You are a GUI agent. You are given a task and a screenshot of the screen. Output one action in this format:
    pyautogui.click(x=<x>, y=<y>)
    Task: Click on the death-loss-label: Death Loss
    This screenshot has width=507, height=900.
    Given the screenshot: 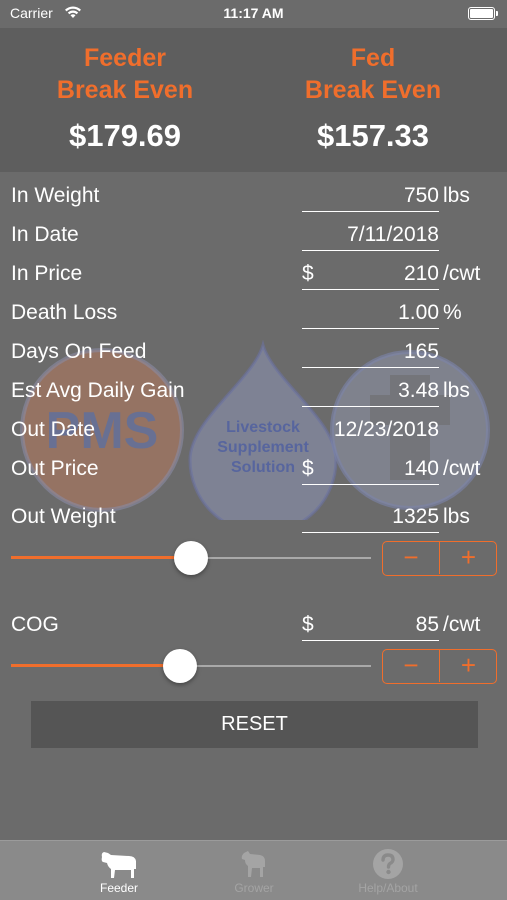 What is the action you would take?
    pyautogui.click(x=64, y=312)
    